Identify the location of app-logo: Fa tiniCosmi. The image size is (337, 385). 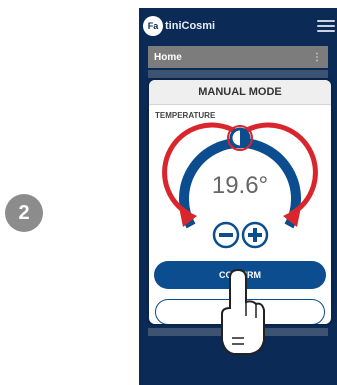
(179, 26).